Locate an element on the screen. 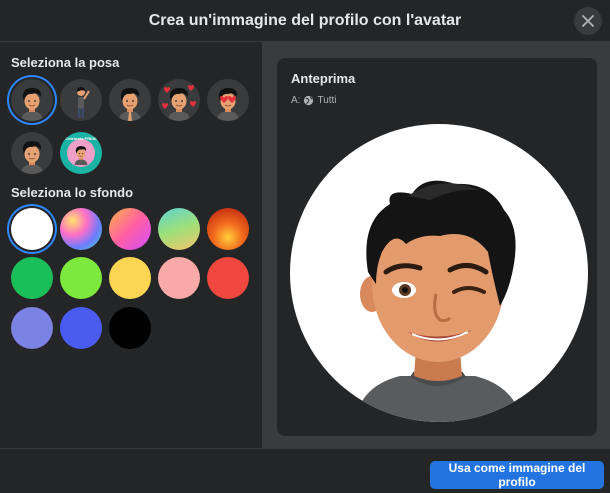  pose-avatar-full-body-wave is located at coordinates (81, 100).